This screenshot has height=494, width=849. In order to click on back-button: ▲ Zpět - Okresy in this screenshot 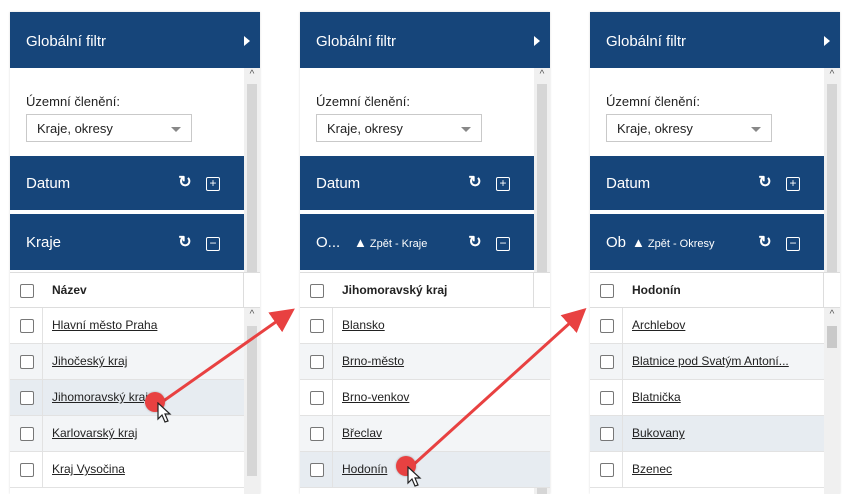, I will do `click(673, 242)`.